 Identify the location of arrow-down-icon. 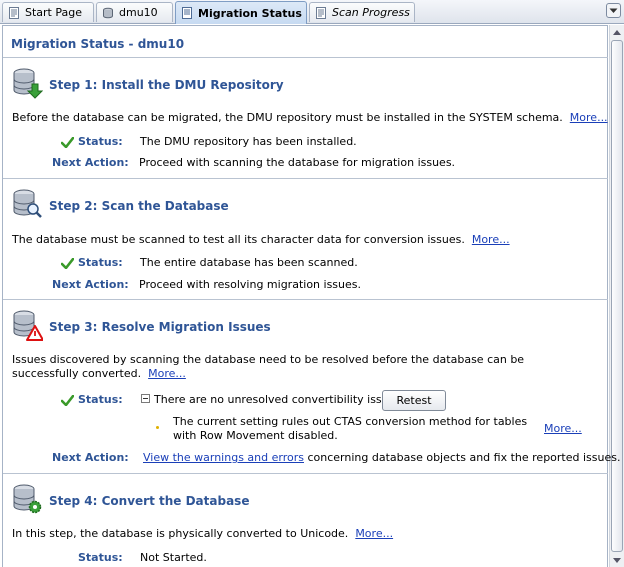
(617, 560).